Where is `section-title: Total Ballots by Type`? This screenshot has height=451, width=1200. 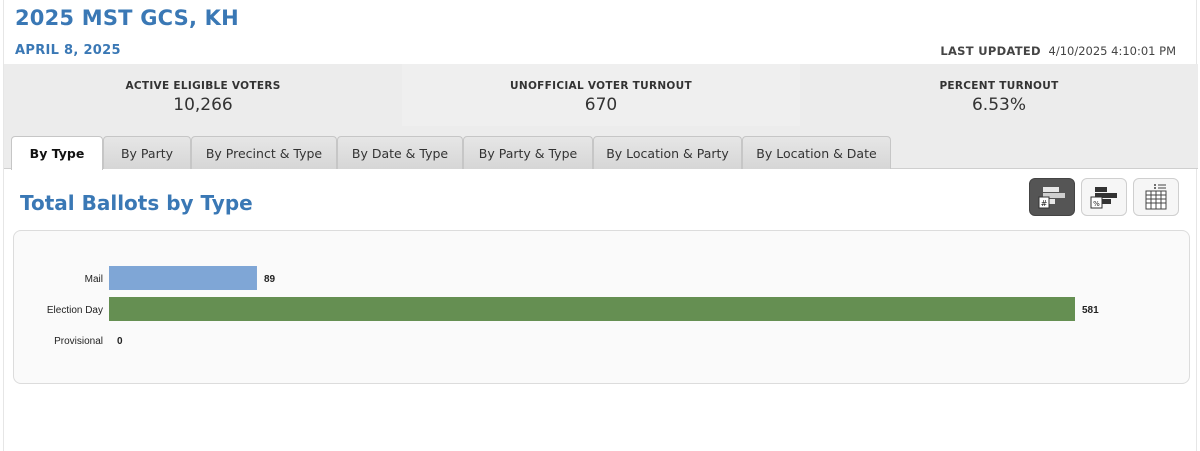 section-title: Total Ballots by Type is located at coordinates (136, 203).